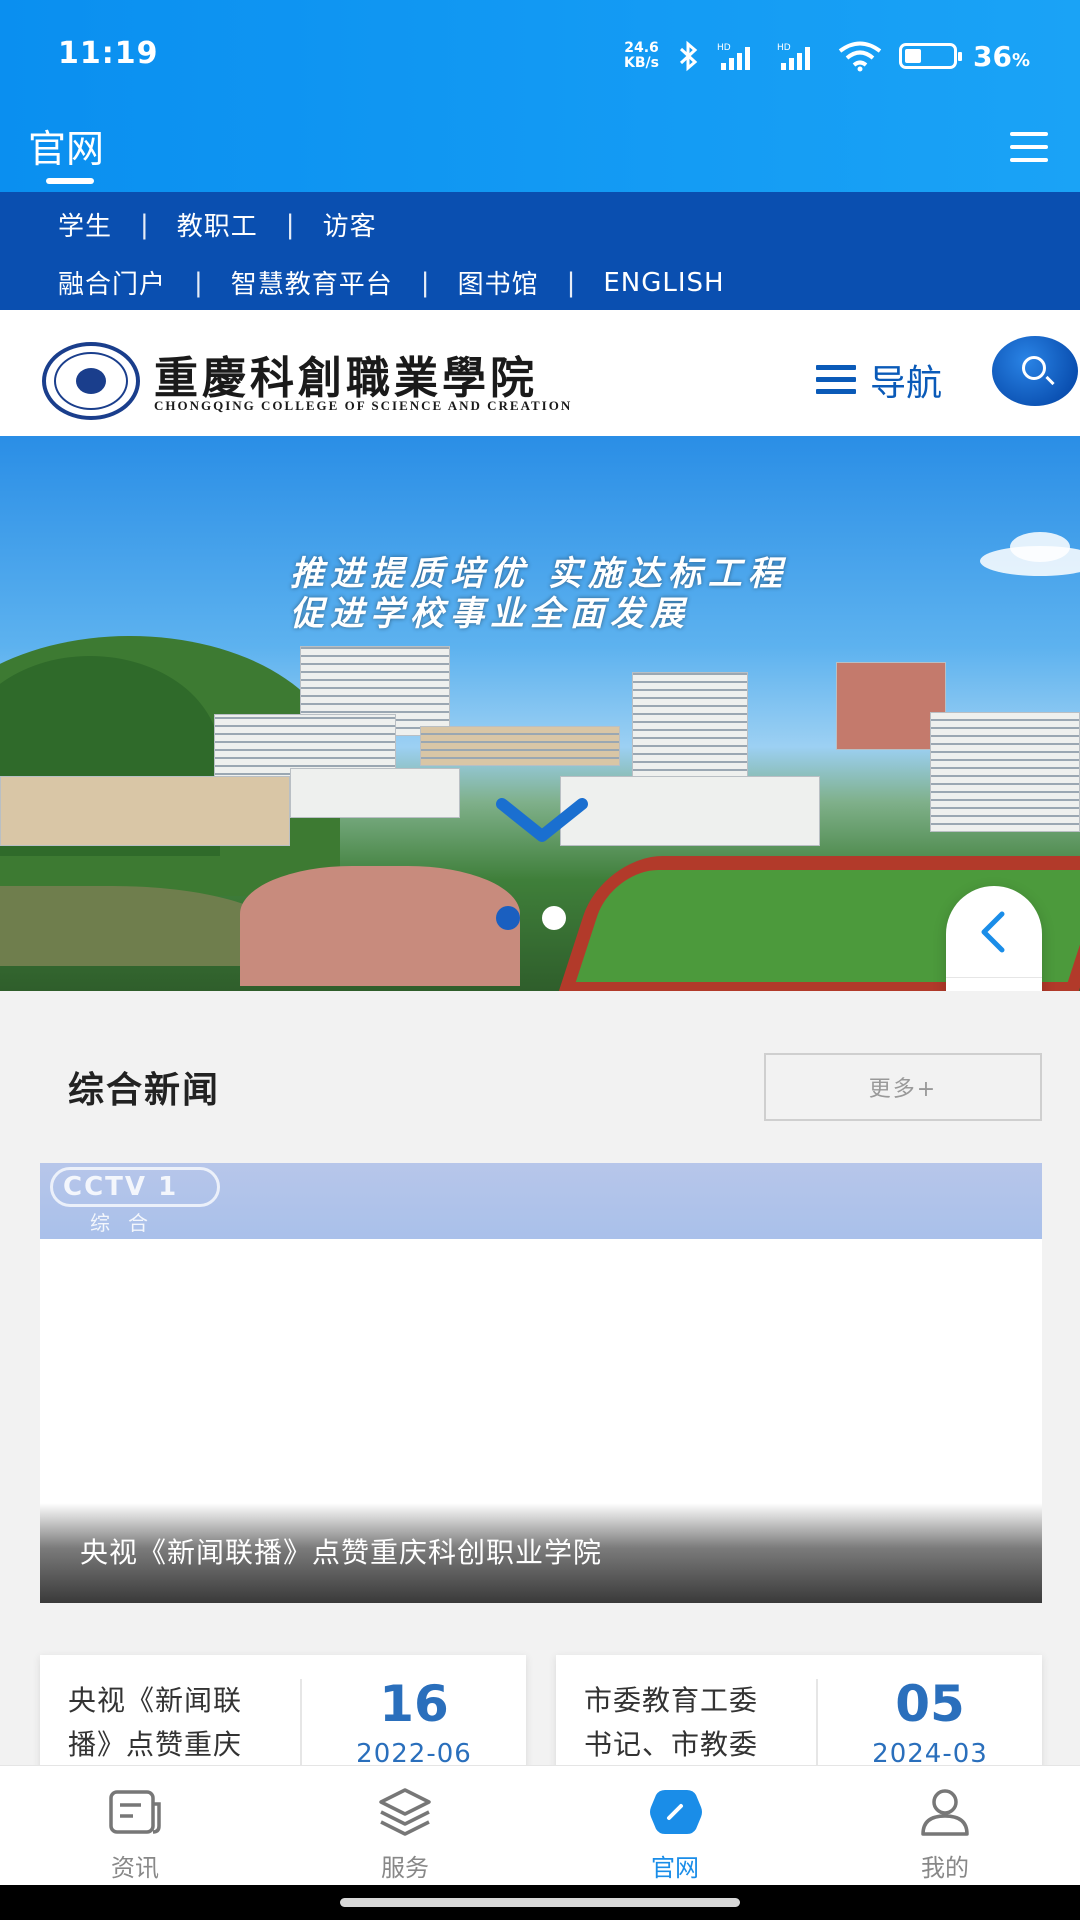 This screenshot has height=1920, width=1080. Describe the element at coordinates (1040, 547) in the screenshot. I see `cloud` at that location.